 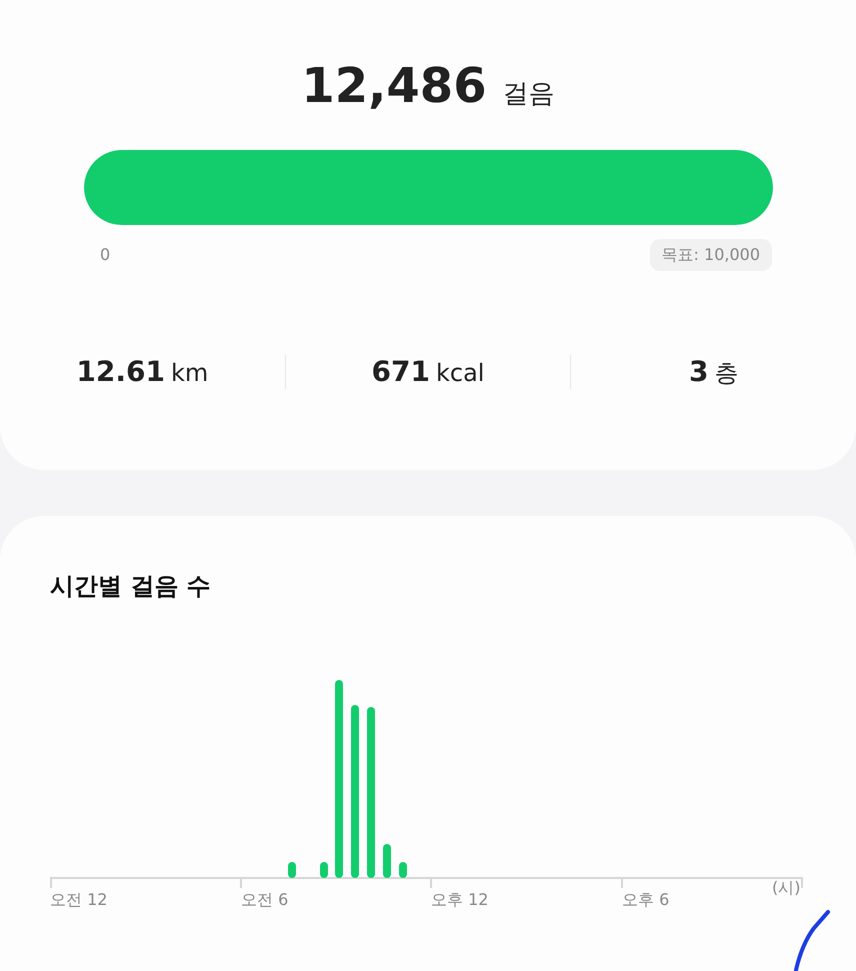 I want to click on step-count: 12,486, so click(x=394, y=86).